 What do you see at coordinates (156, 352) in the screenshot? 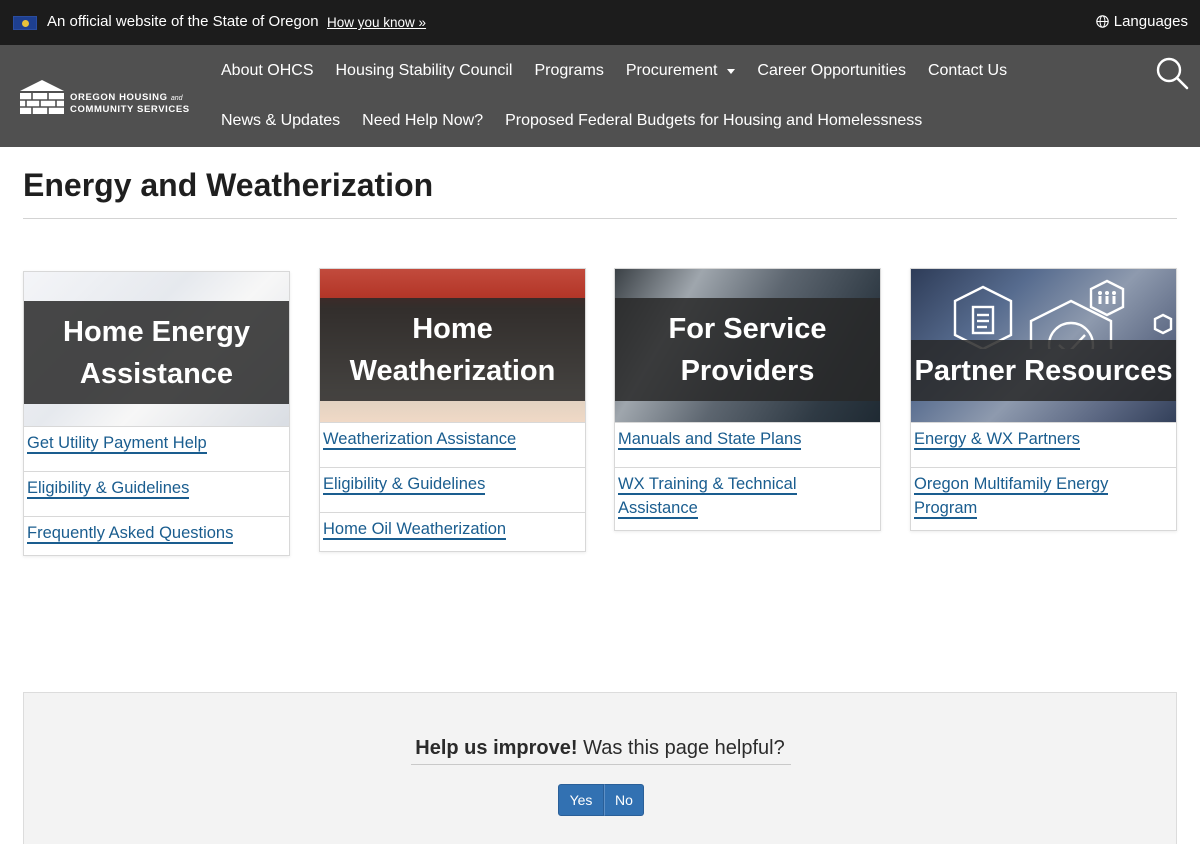
I see `card-title: Home Energy Assistance` at bounding box center [156, 352].